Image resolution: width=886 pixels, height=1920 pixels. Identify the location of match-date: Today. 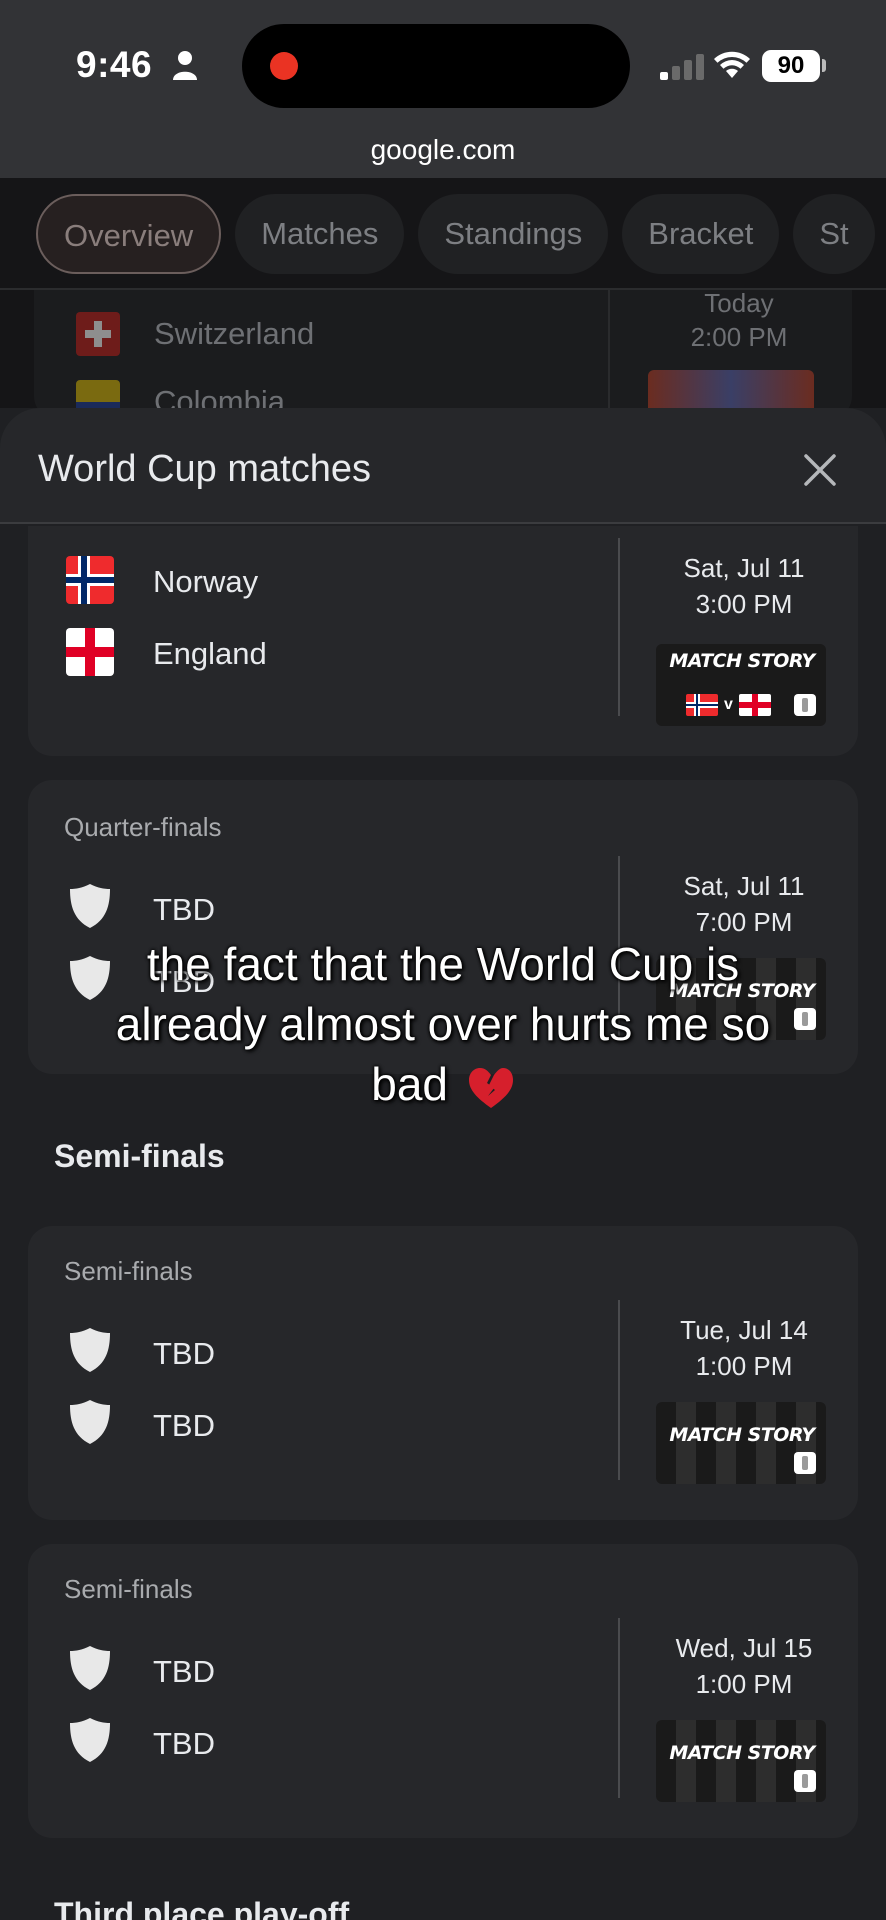
(739, 303).